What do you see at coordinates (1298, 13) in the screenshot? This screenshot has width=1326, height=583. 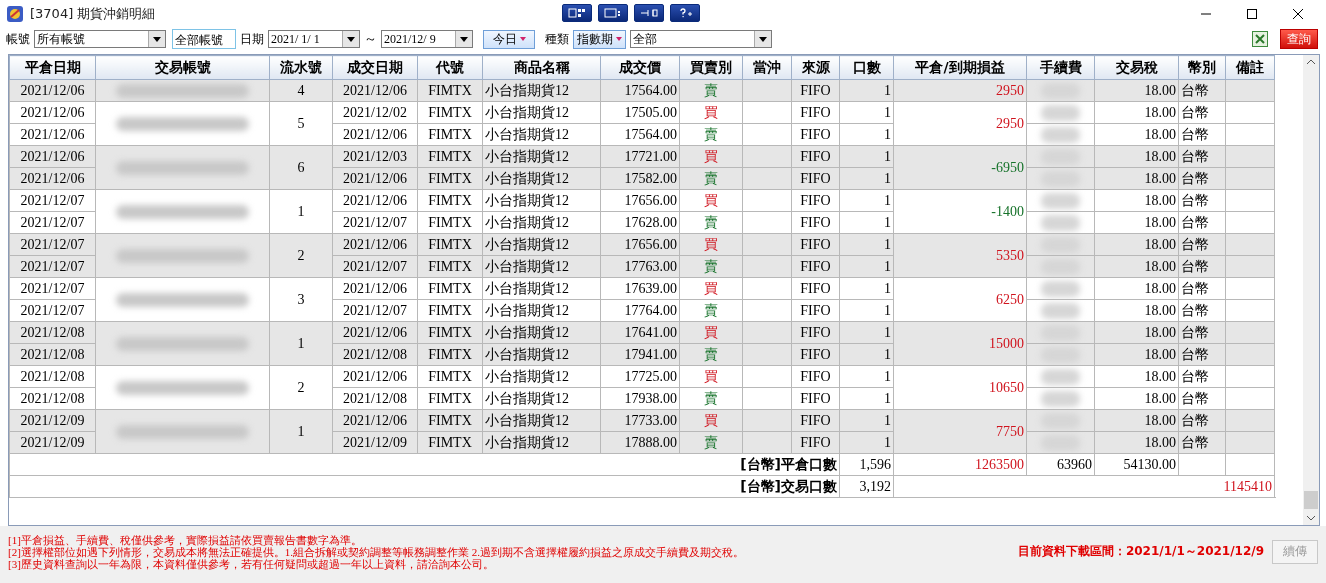 I see `close-icon` at bounding box center [1298, 13].